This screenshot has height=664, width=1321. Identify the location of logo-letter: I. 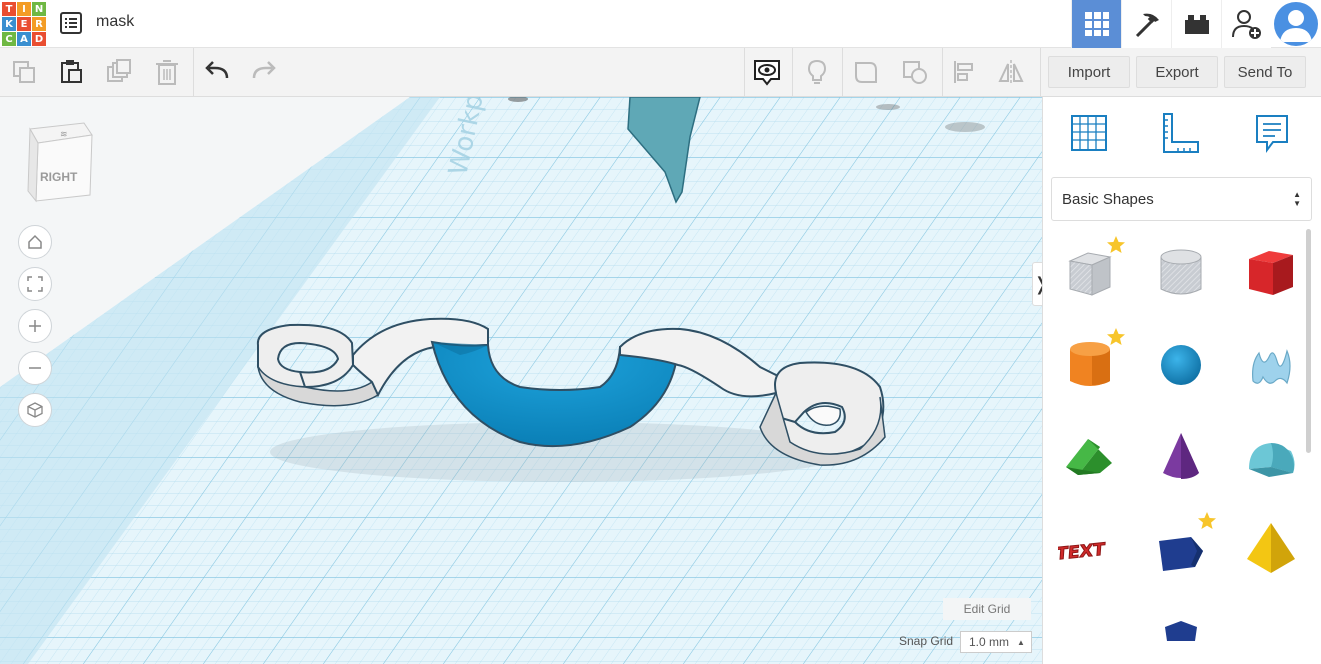
(24, 9).